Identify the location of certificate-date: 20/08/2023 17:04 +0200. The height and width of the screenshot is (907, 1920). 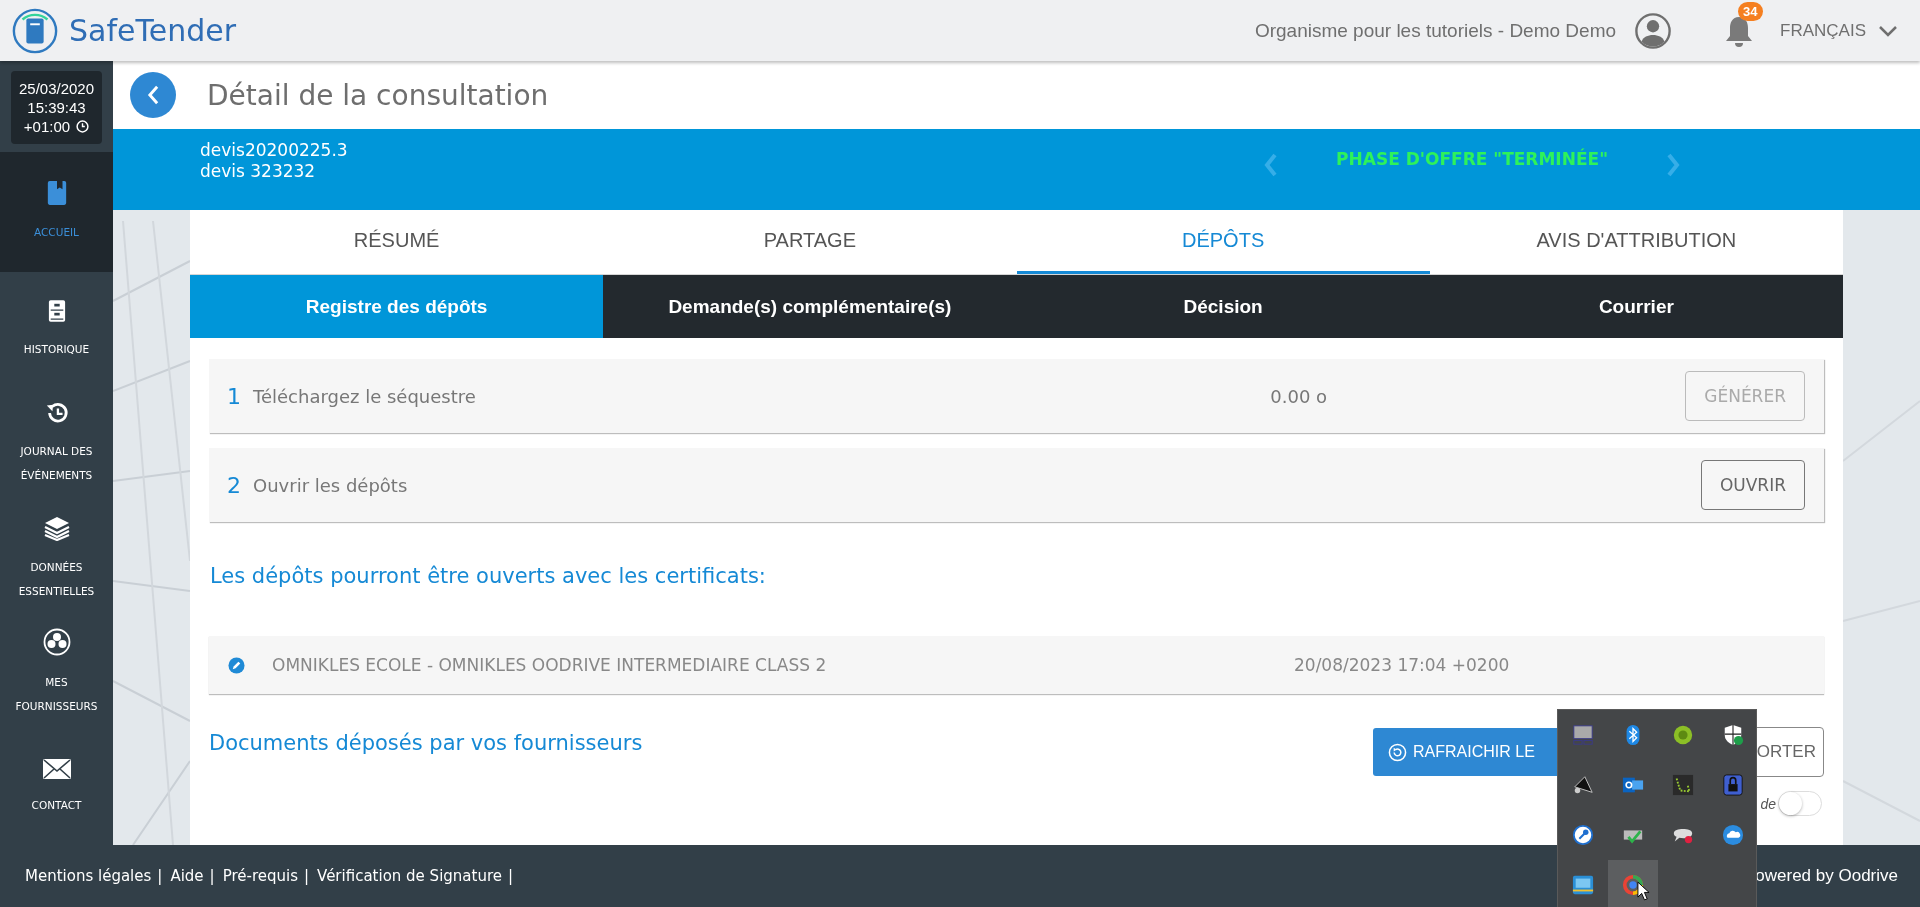
(1402, 665).